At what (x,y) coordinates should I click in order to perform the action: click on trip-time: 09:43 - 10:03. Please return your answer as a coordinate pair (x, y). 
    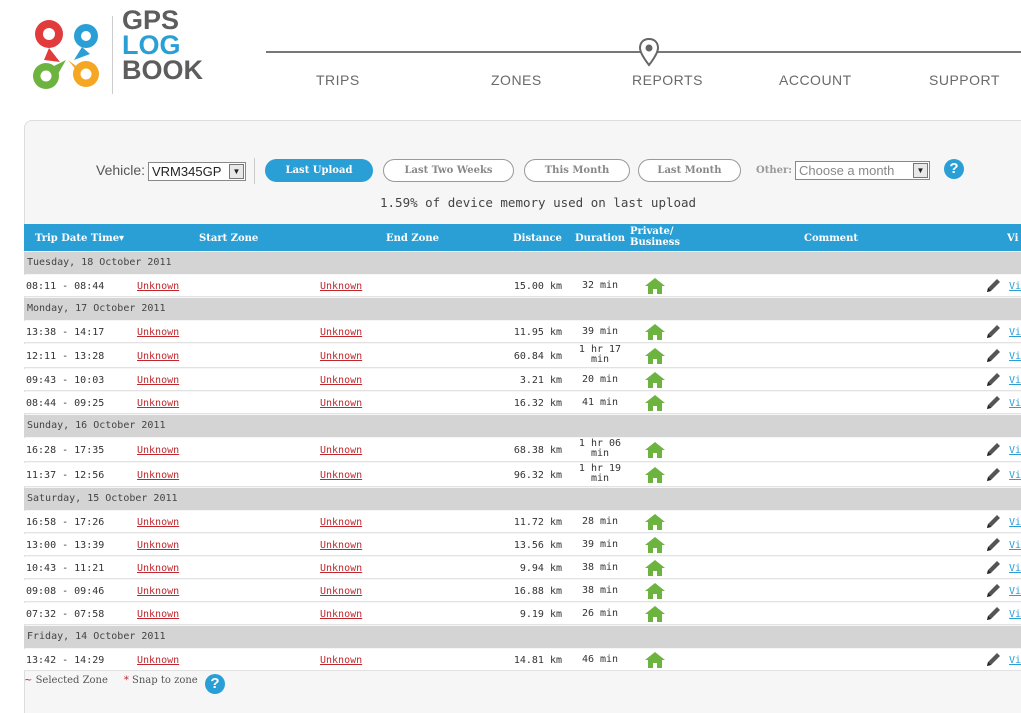
    Looking at the image, I should click on (65, 380).